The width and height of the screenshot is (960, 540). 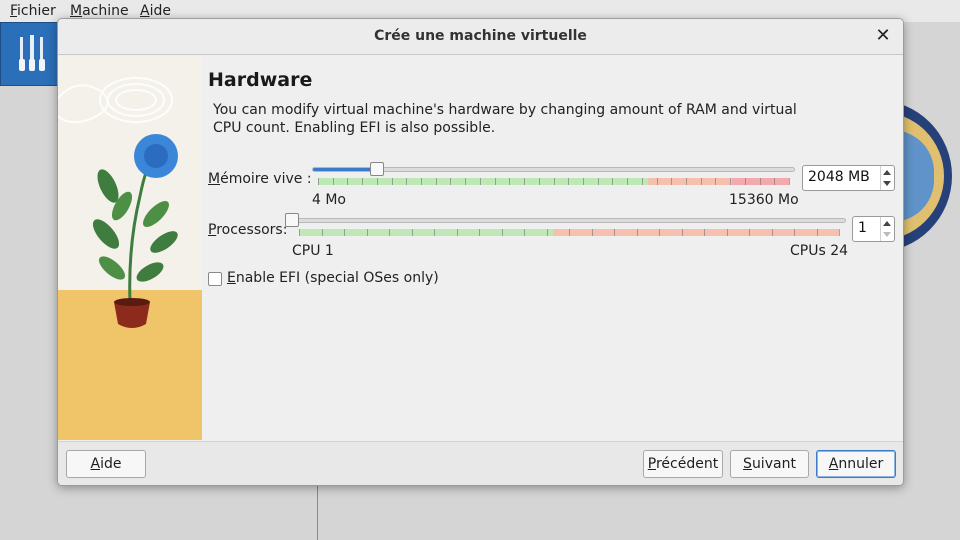 What do you see at coordinates (252, 230) in the screenshot?
I see `processors-label-text: rocessors:` at bounding box center [252, 230].